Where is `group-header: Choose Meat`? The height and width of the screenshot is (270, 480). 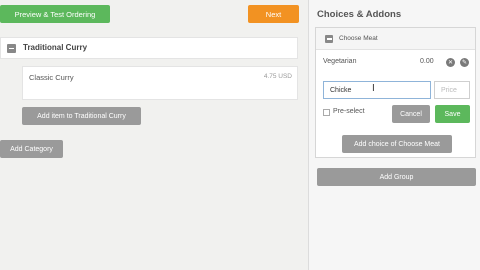 group-header: Choose Meat is located at coordinates (395, 39).